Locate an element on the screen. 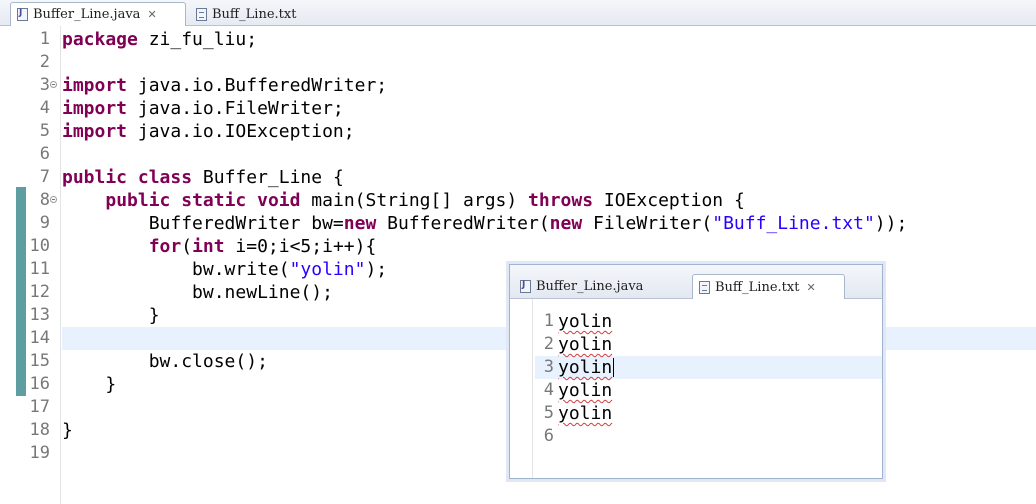 This screenshot has height=504, width=1036. keyword-token: static is located at coordinates (214, 200).